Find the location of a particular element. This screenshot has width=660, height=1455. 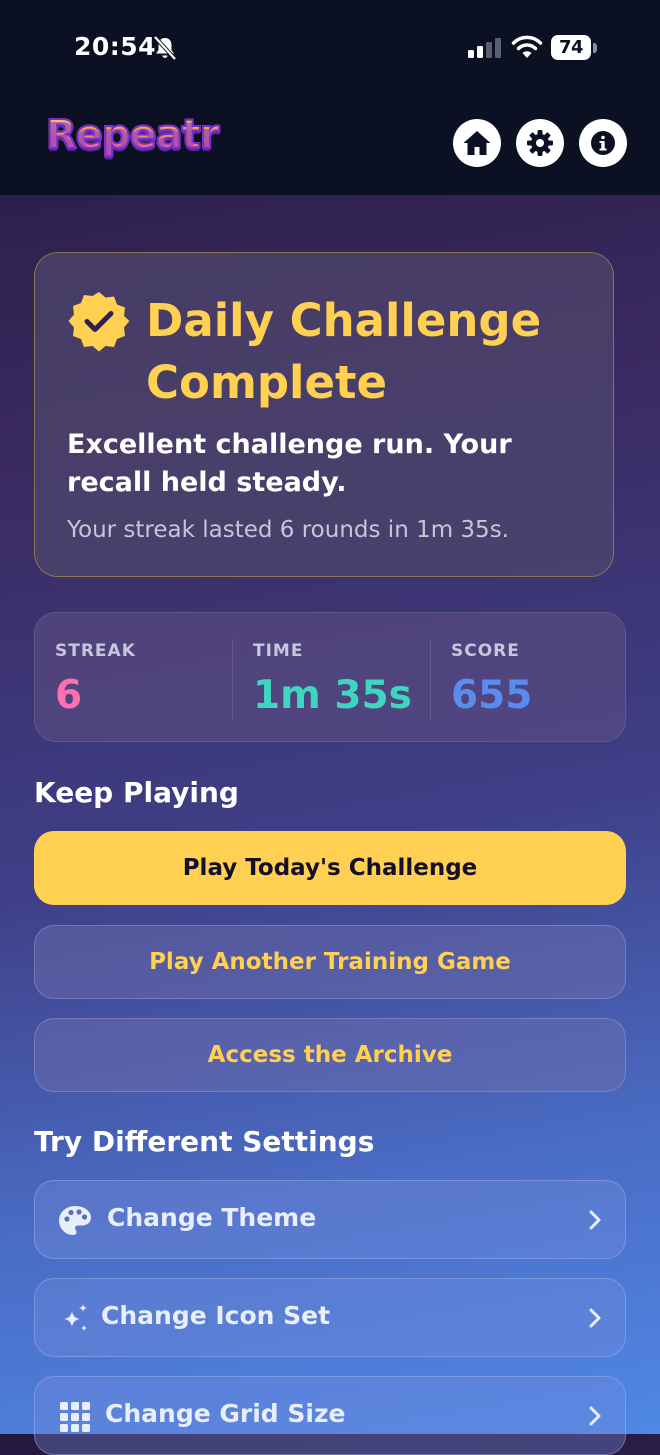

battery-indicator: 74 is located at coordinates (571, 47).